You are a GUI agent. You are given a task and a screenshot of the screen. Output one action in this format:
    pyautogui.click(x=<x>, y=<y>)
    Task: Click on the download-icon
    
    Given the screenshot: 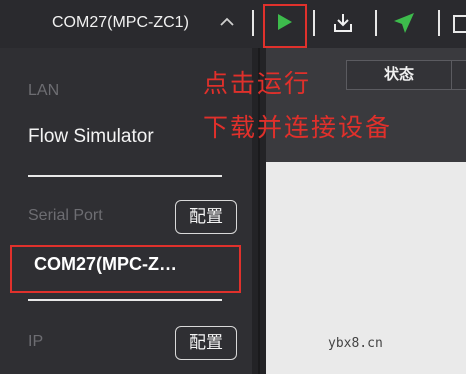 What is the action you would take?
    pyautogui.click(x=343, y=25)
    